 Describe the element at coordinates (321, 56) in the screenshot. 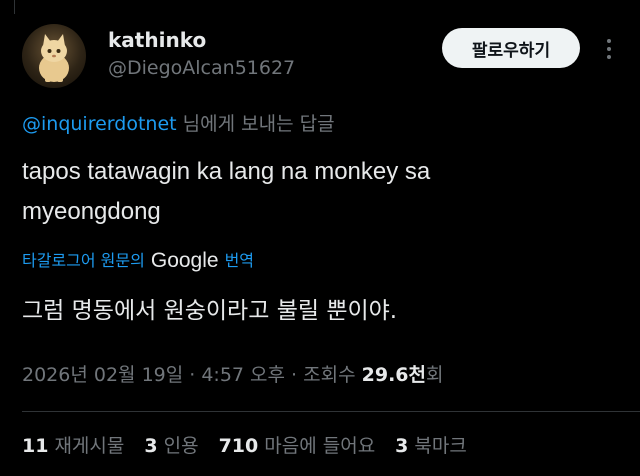

I see `tweet-header: kathinko @DiegoAlcan51627 팔로우하기` at that location.